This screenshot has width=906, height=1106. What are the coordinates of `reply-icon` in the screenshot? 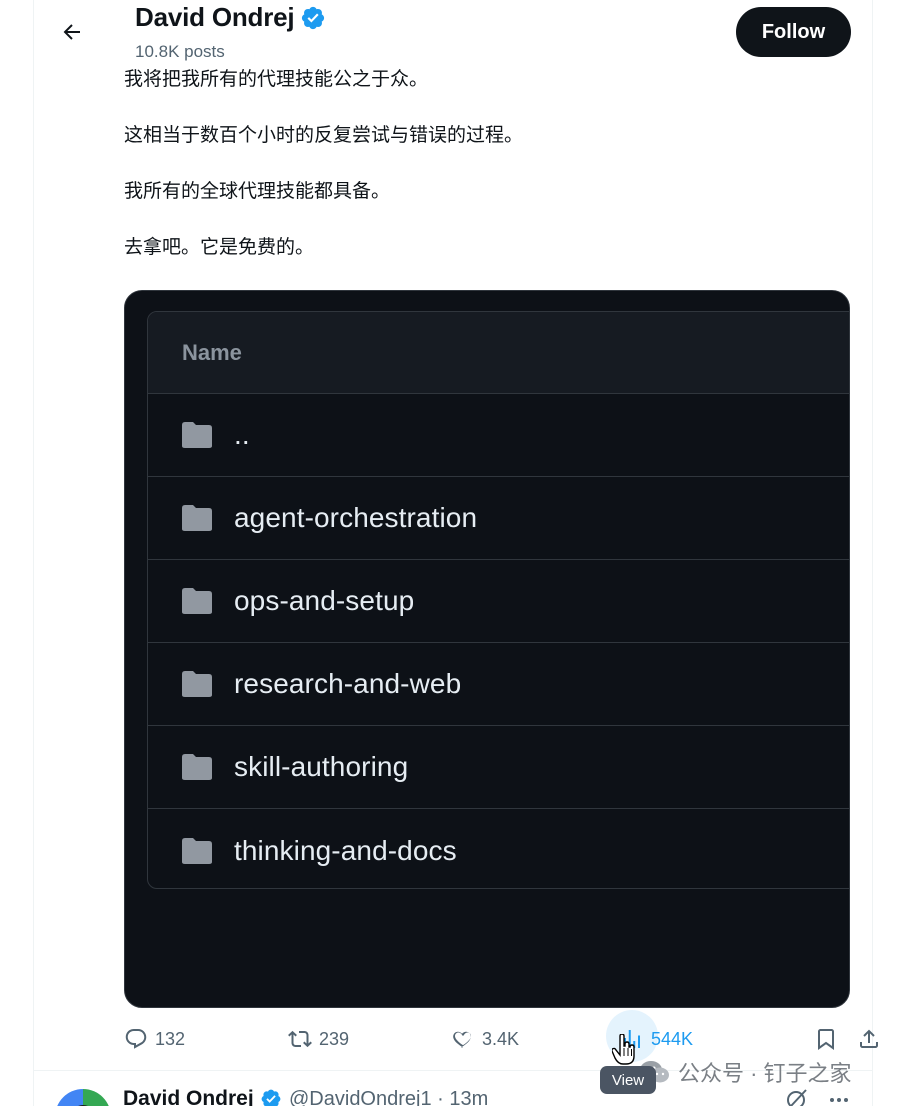 It's located at (136, 1039).